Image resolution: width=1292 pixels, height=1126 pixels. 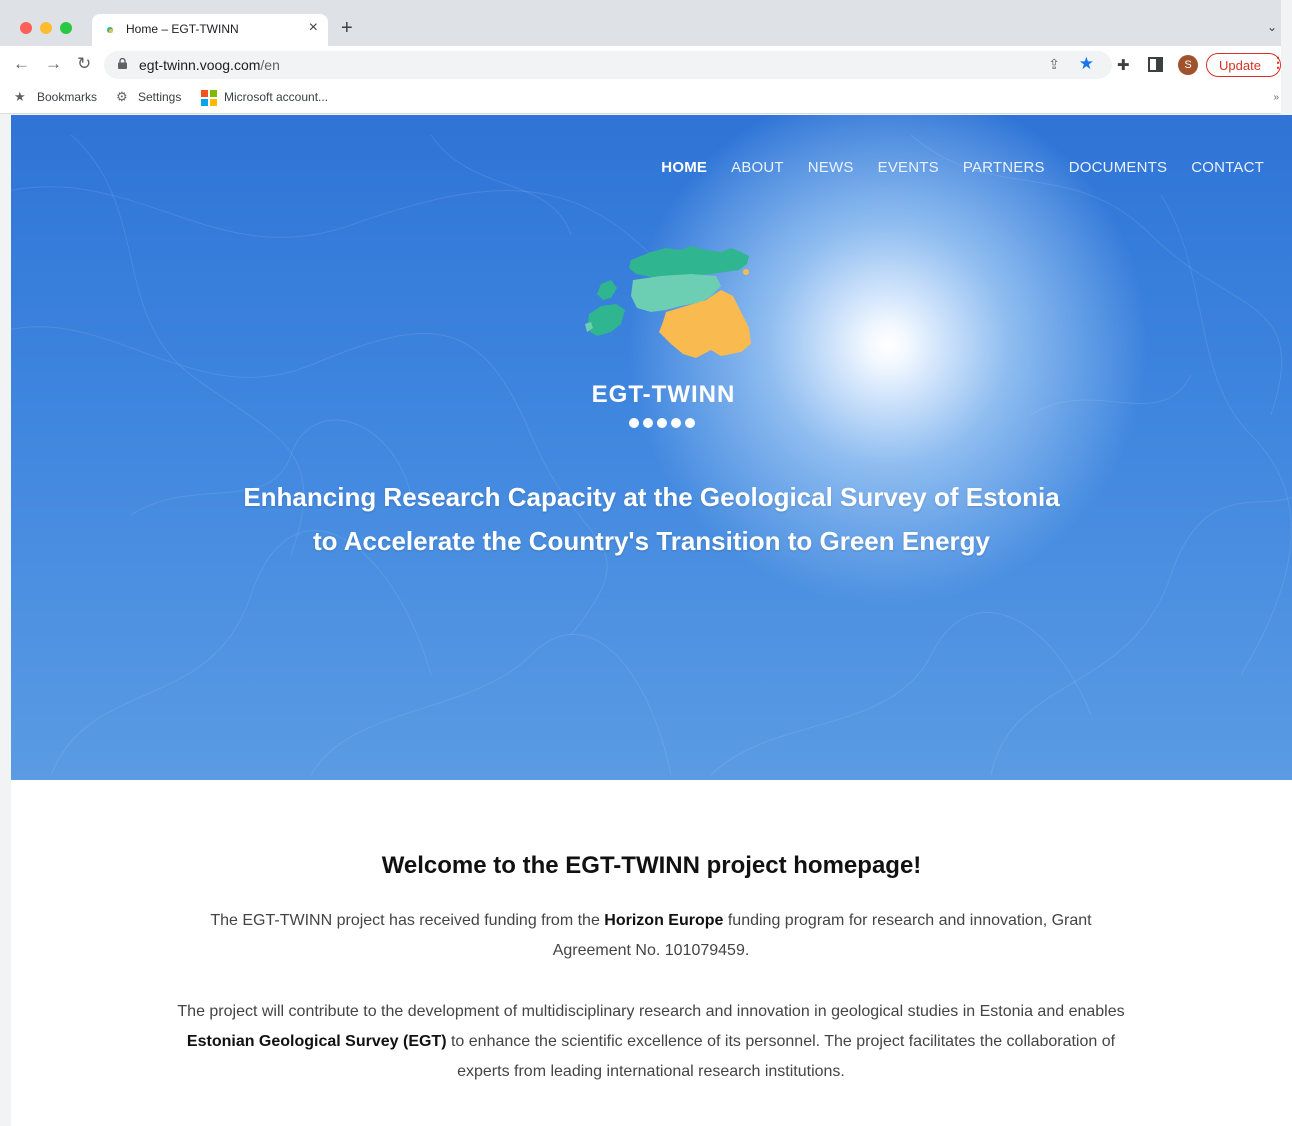 What do you see at coordinates (684, 167) in the screenshot?
I see `nav-home: HOME` at bounding box center [684, 167].